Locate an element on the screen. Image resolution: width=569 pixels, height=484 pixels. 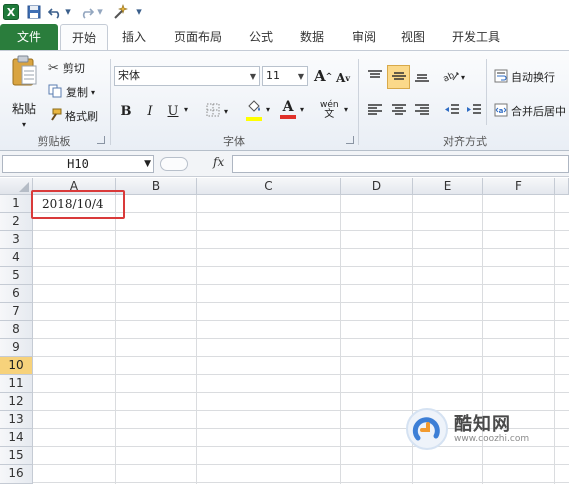
wrap-text-button: 自动换行 is located at coordinates (524, 77).